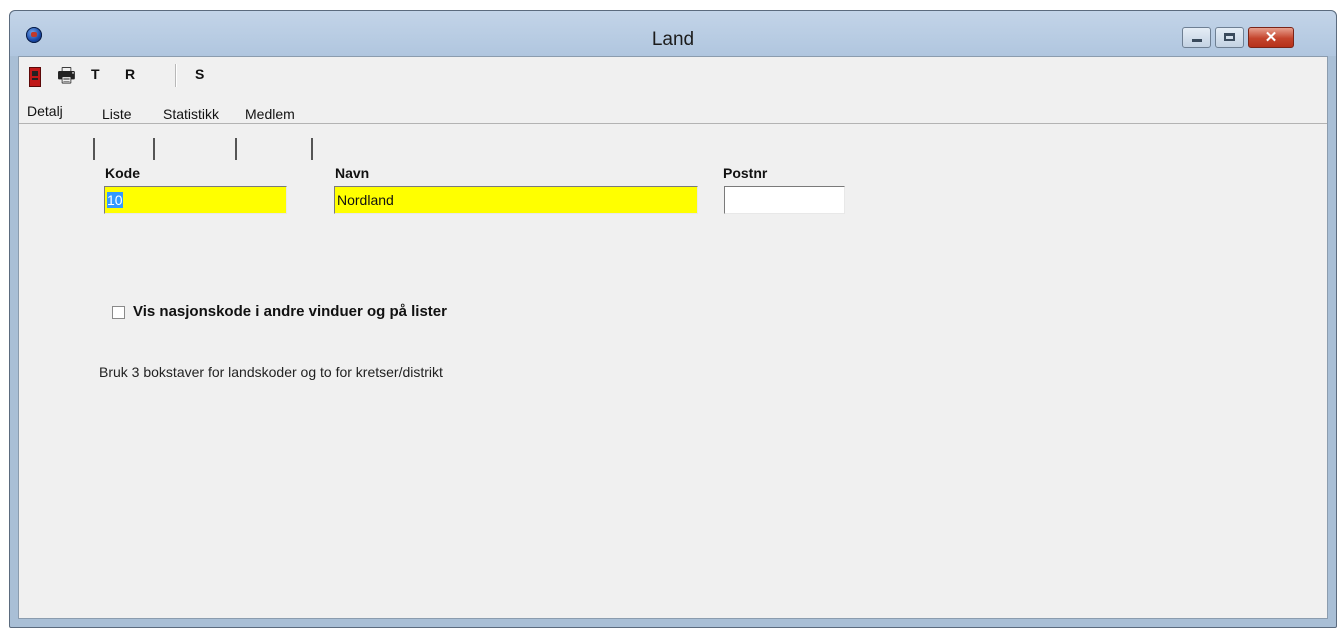 This screenshot has width=1341, height=631. Describe the element at coordinates (199, 74) in the screenshot. I see `s-button: S` at that location.